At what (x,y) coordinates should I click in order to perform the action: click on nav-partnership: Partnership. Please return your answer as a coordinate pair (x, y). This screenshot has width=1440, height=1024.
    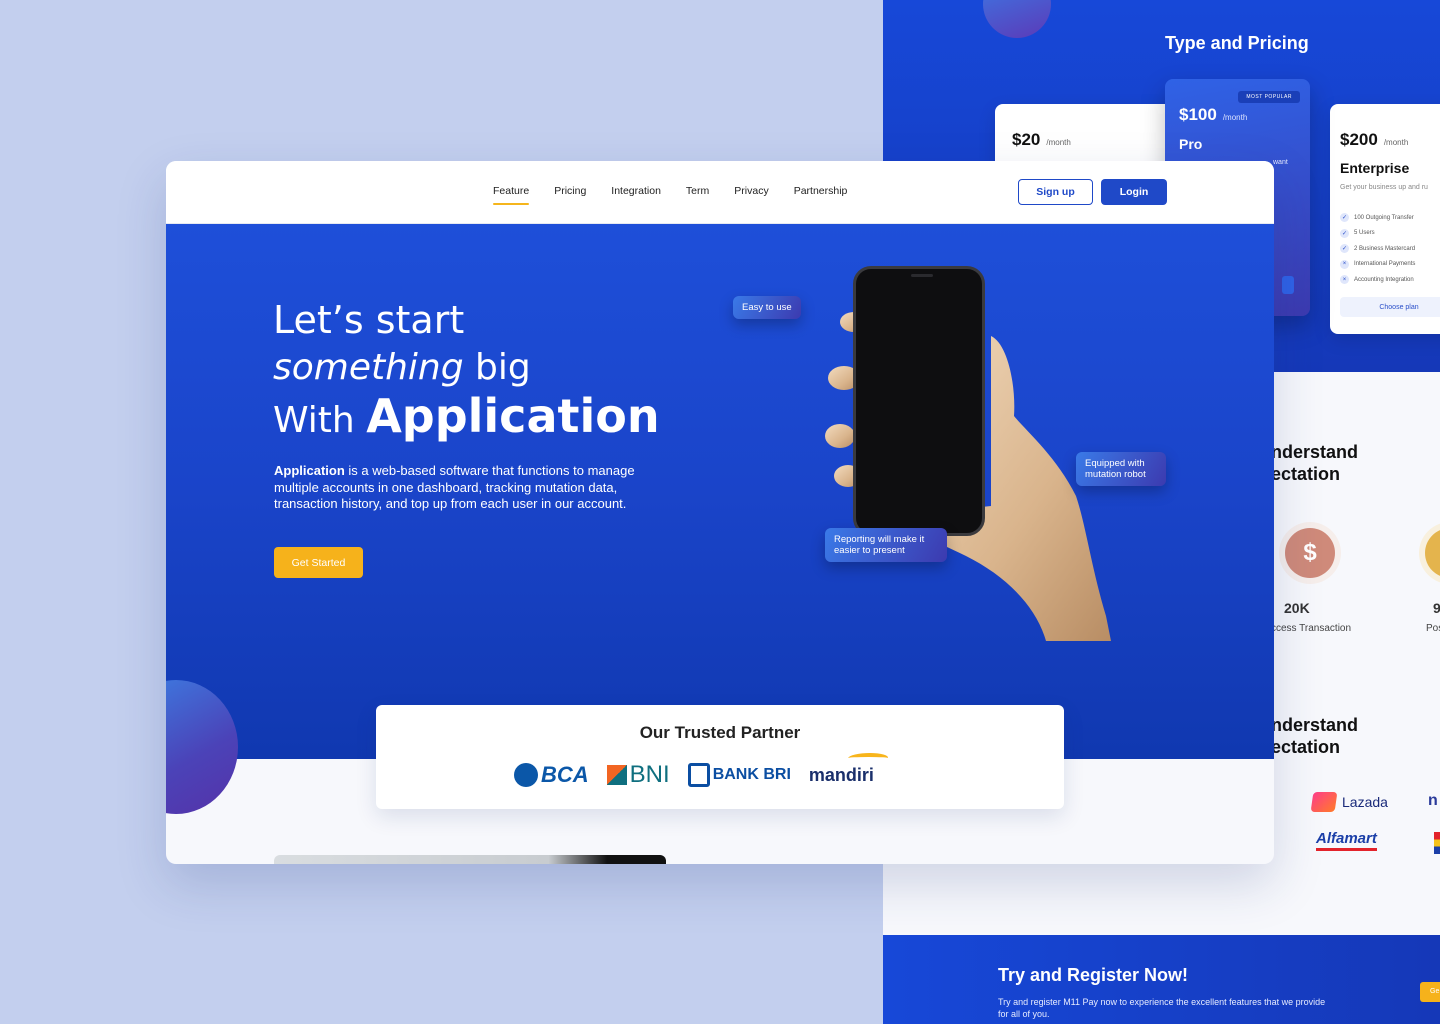
    Looking at the image, I should click on (821, 195).